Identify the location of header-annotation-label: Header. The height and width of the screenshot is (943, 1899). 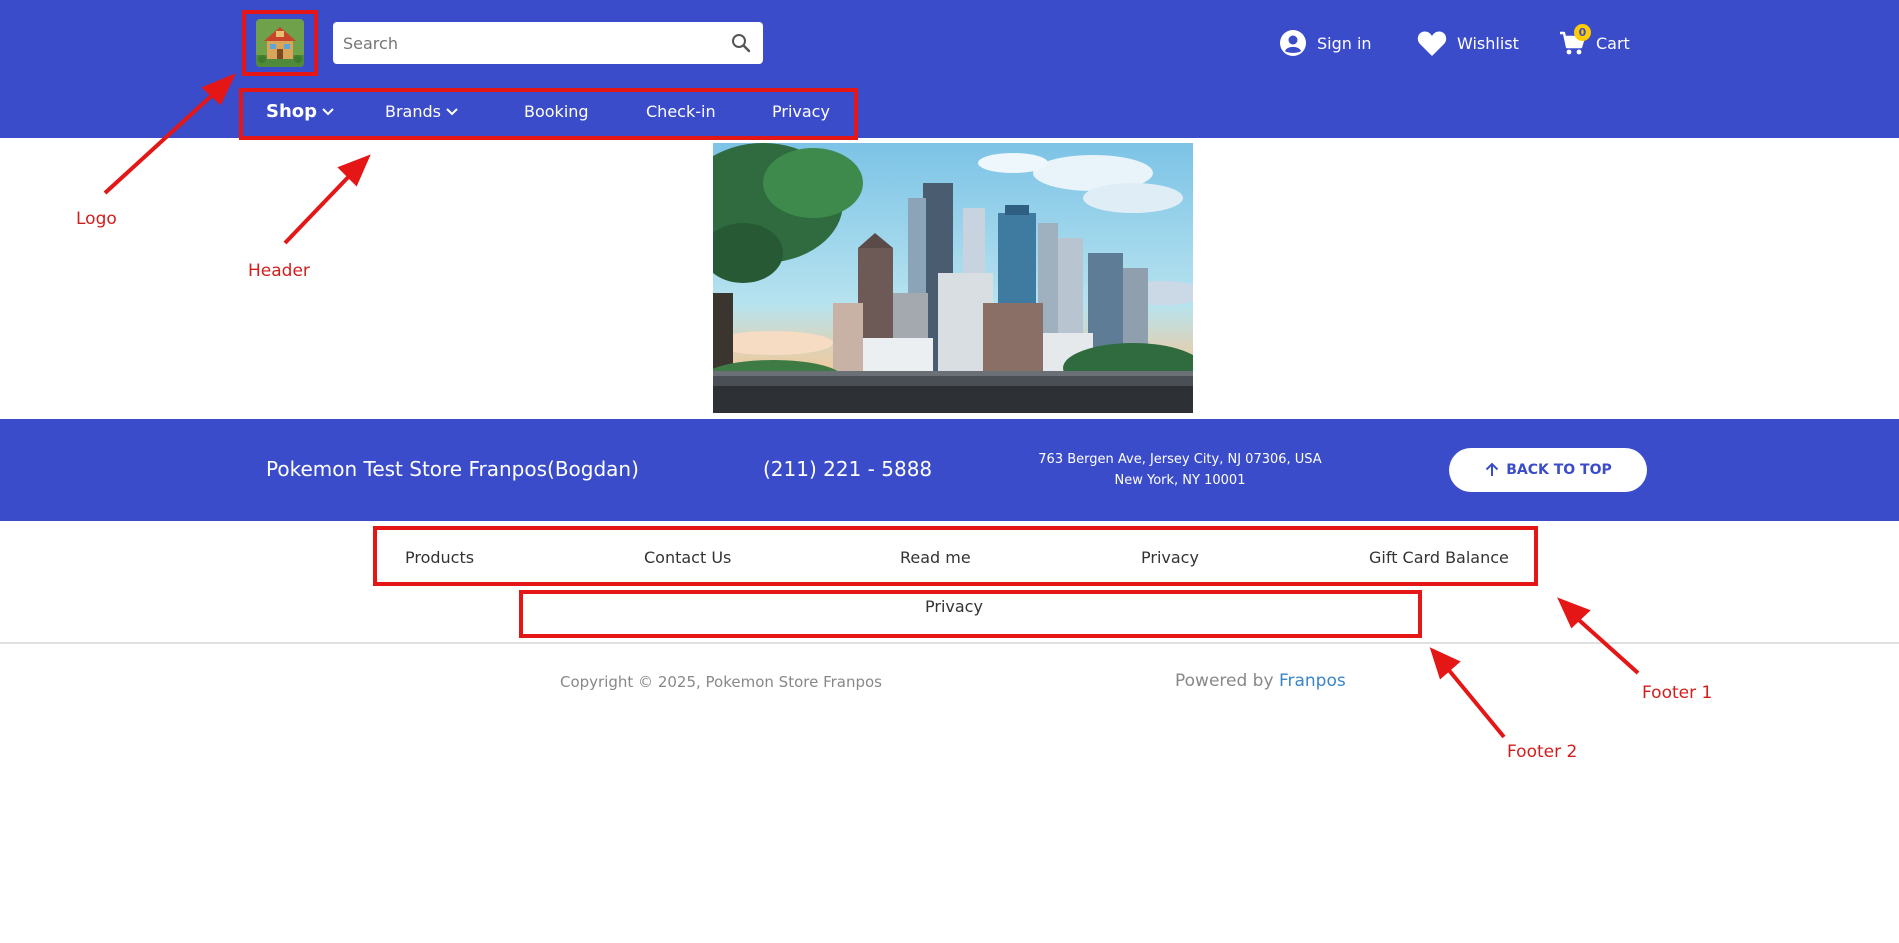
(279, 271).